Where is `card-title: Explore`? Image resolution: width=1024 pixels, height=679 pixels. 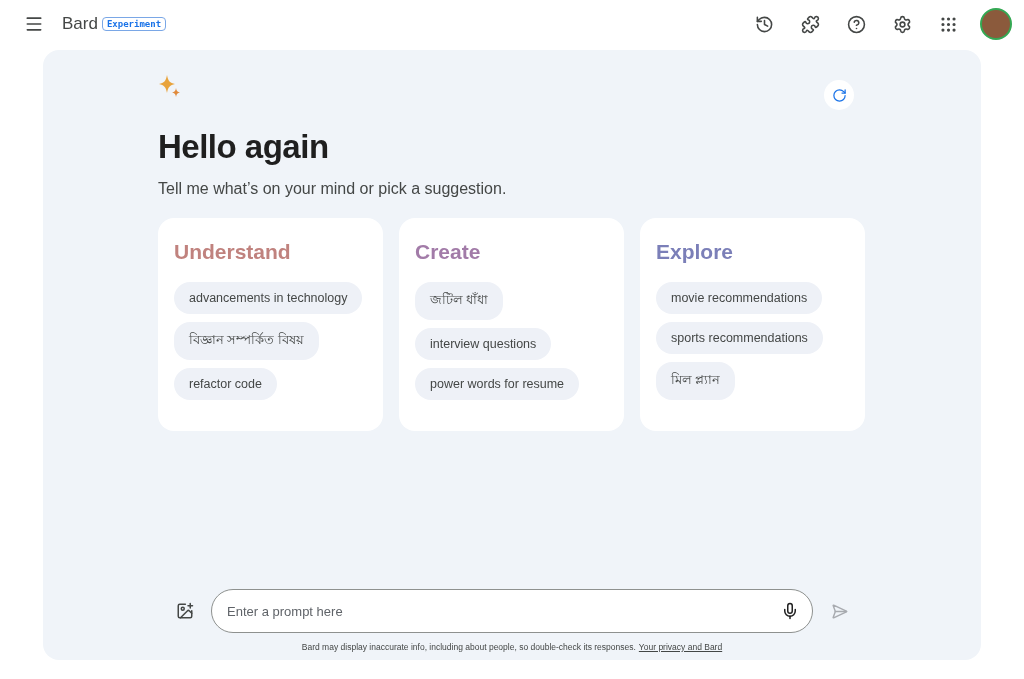
card-title: Explore is located at coordinates (695, 252).